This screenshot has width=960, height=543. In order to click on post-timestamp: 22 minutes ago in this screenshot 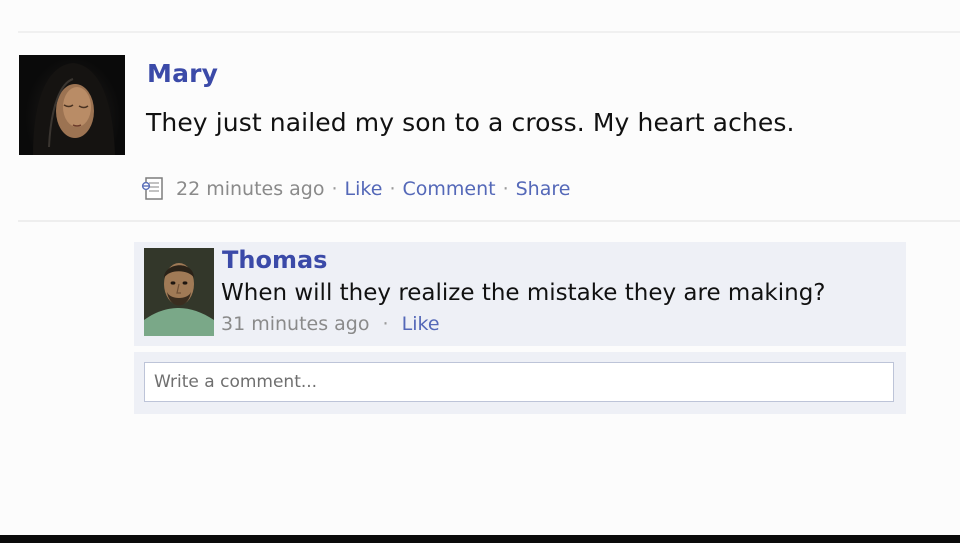, I will do `click(250, 189)`.